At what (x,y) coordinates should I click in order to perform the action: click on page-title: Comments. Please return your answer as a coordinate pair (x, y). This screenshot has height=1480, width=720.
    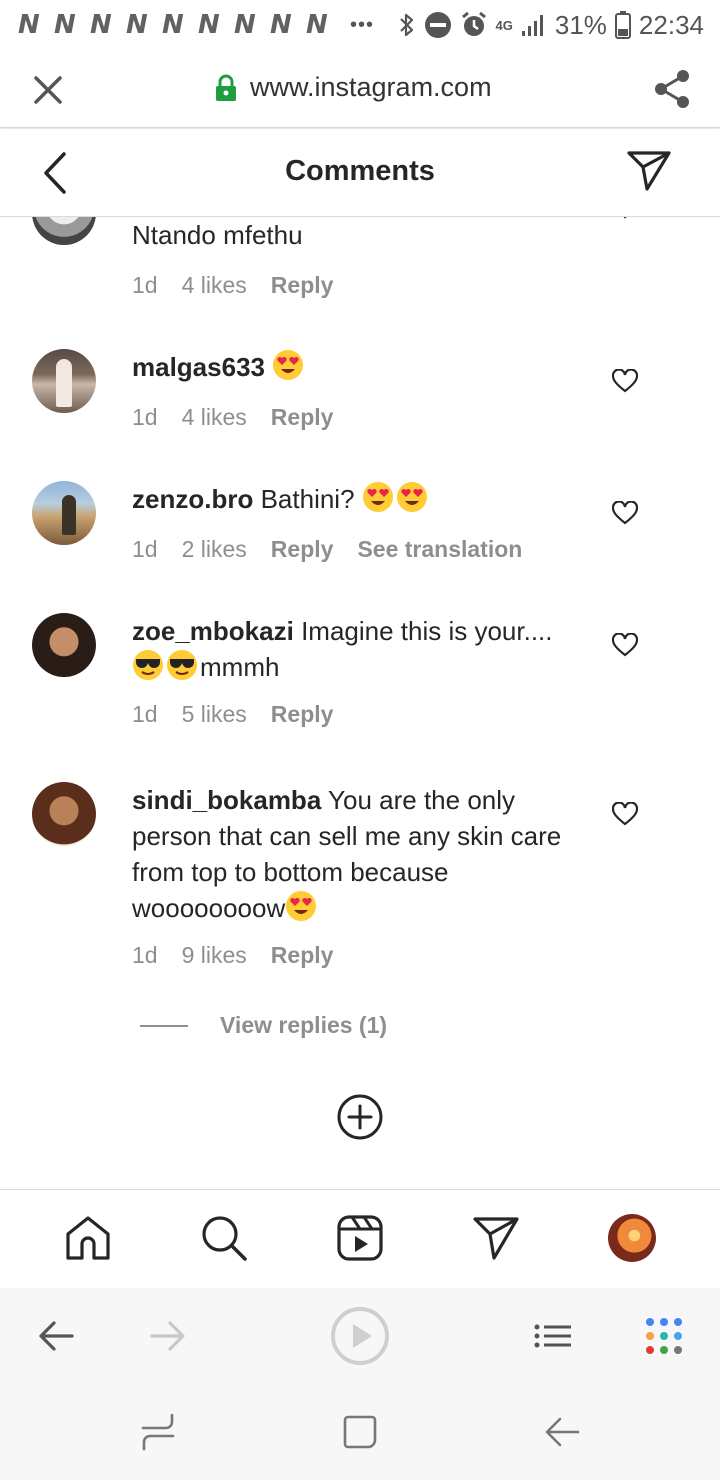
    Looking at the image, I should click on (360, 171).